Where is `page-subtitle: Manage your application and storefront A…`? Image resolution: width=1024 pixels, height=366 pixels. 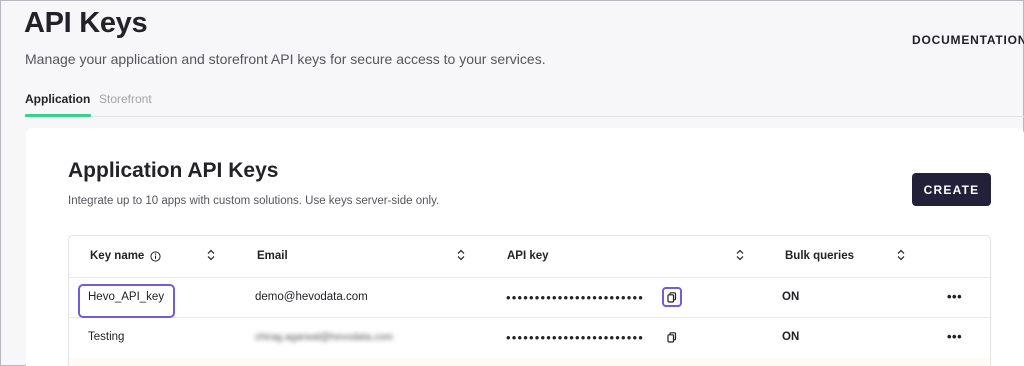 page-subtitle: Manage your application and storefront A… is located at coordinates (285, 59).